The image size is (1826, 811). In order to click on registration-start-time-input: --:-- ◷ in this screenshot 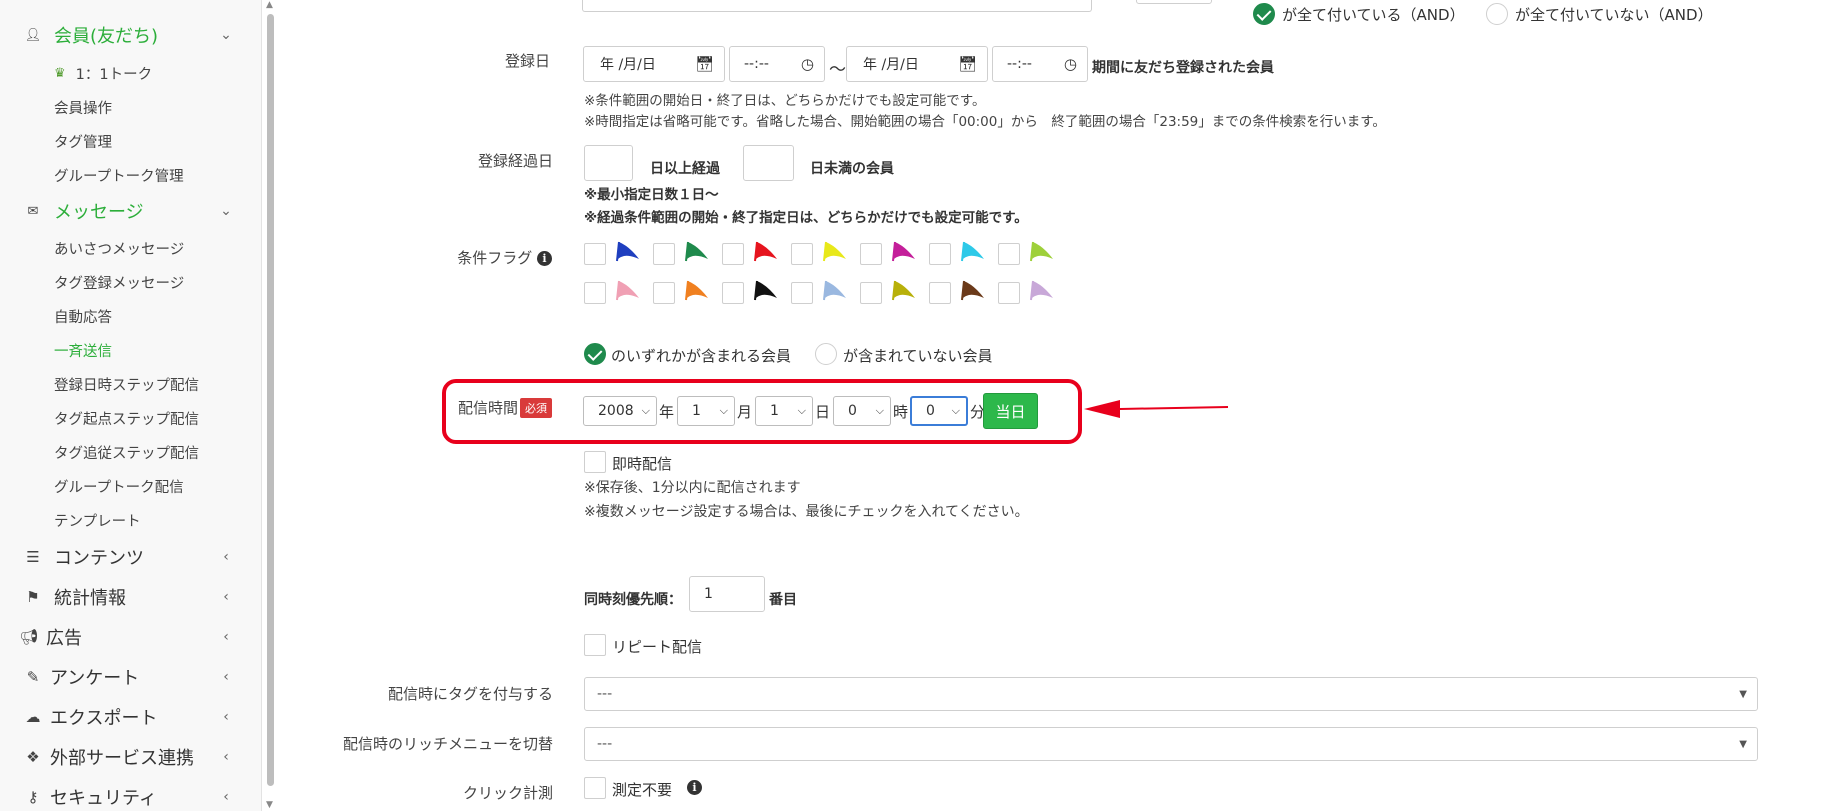, I will do `click(777, 64)`.